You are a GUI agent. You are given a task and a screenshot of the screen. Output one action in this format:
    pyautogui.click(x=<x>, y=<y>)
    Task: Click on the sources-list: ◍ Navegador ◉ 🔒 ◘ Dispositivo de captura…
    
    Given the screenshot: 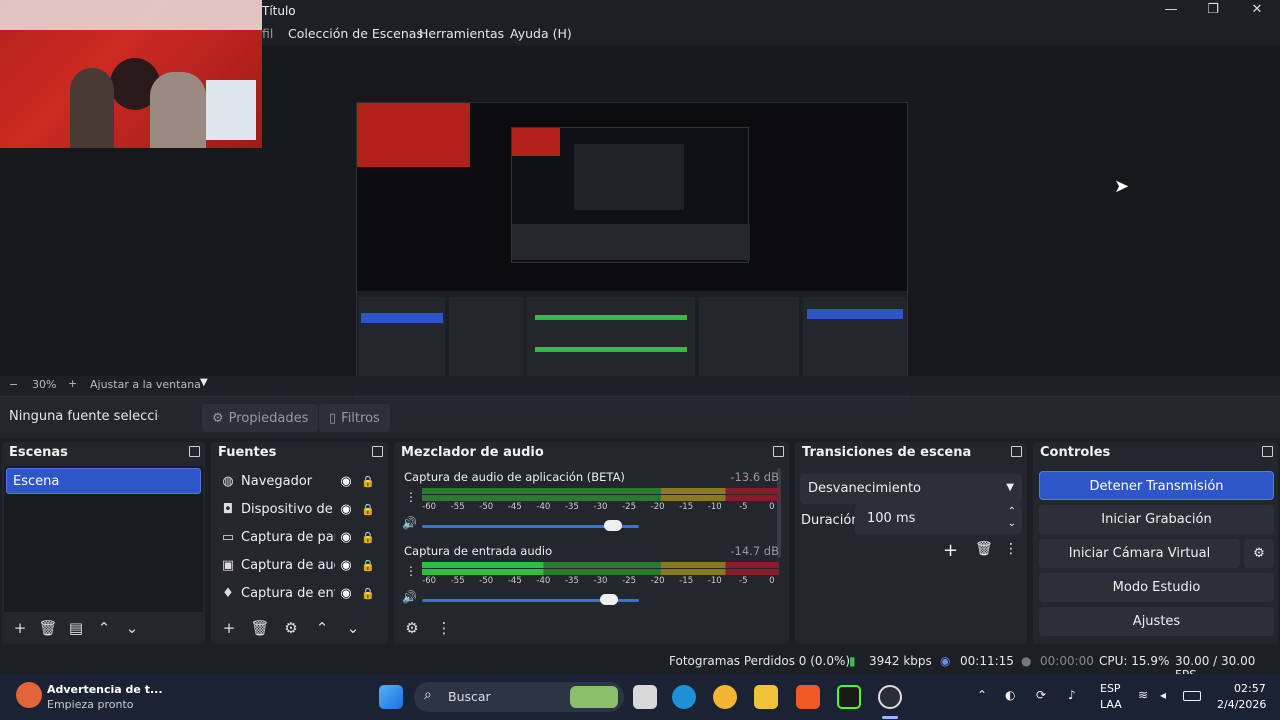 What is the action you would take?
    pyautogui.click(x=299, y=539)
    